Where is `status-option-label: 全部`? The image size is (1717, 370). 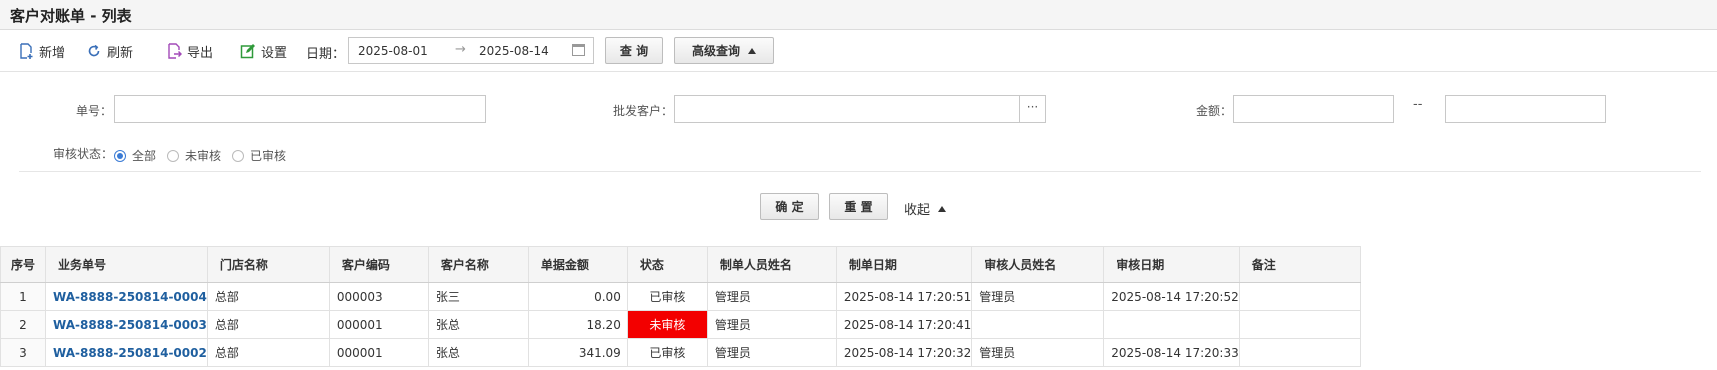
status-option-label: 全部 is located at coordinates (144, 156).